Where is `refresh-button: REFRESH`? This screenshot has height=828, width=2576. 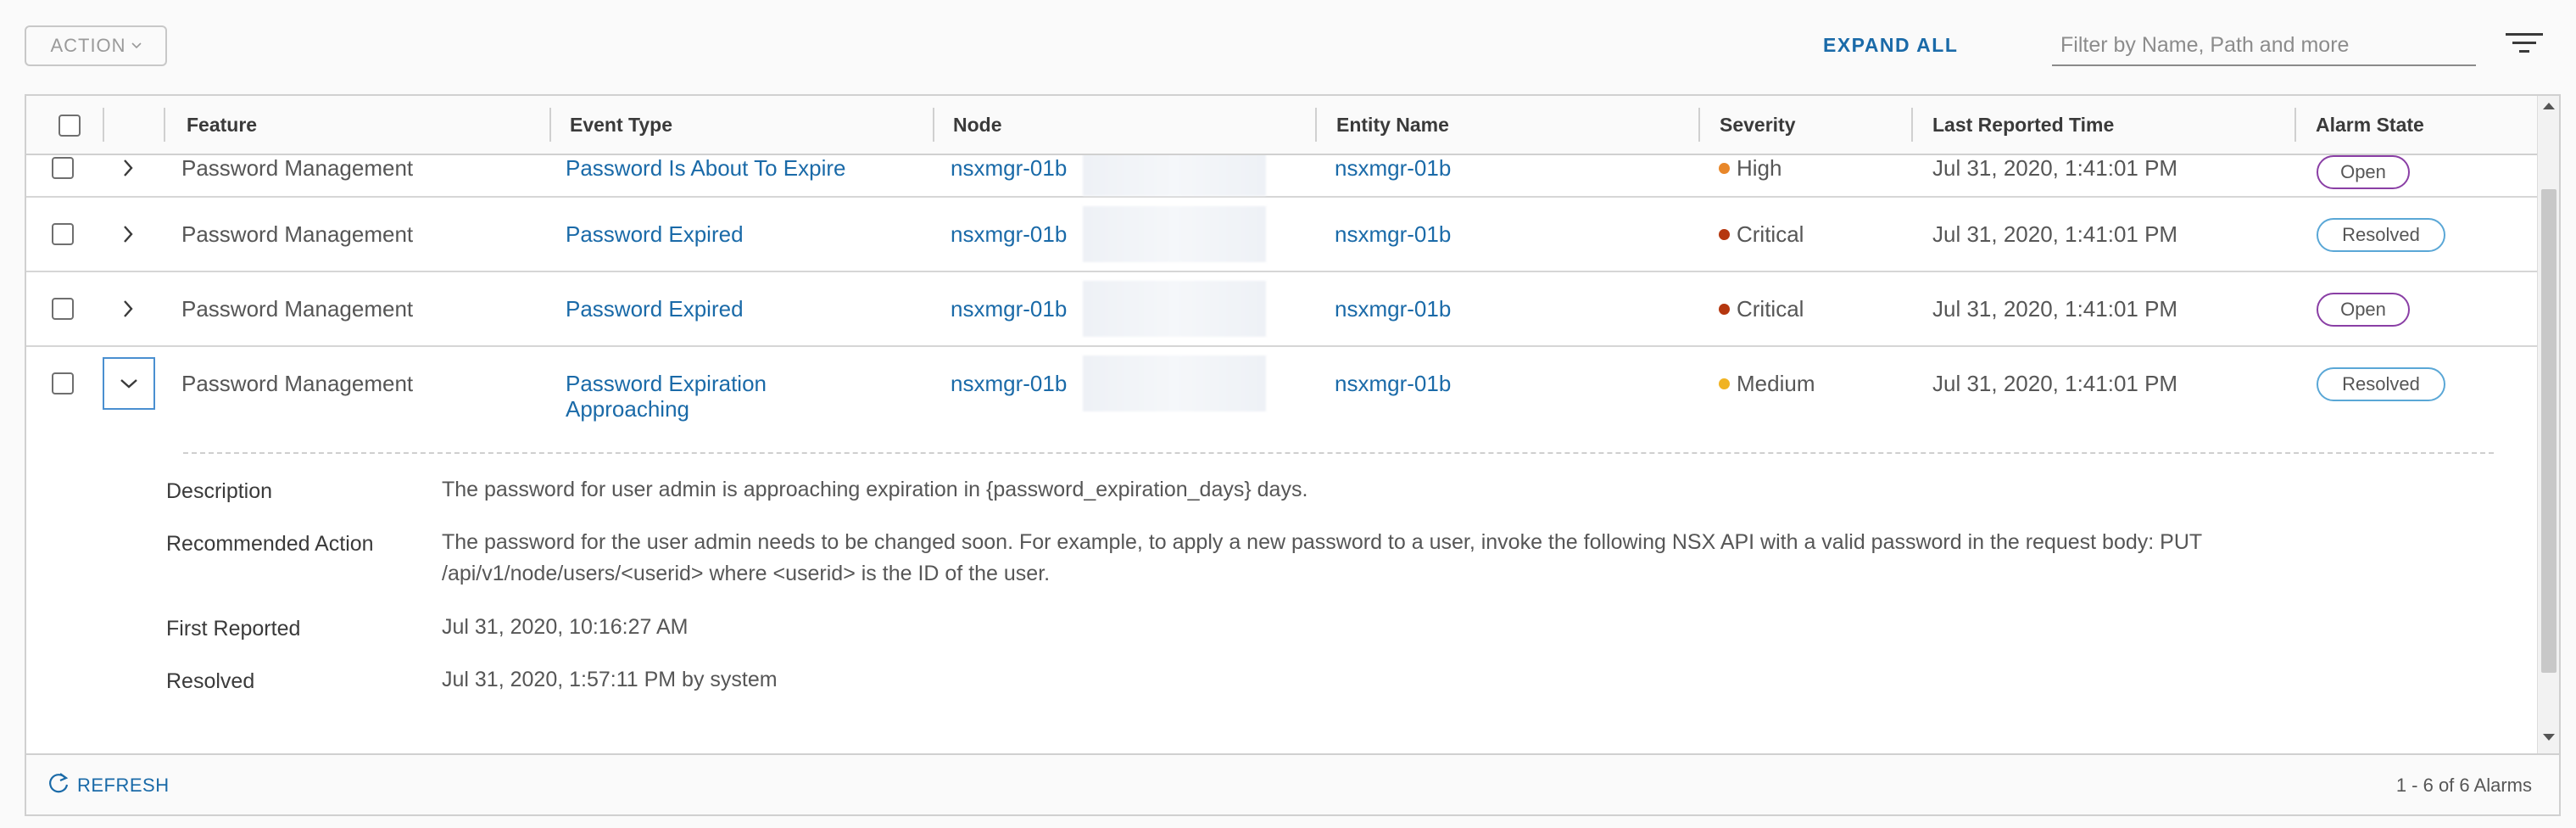 refresh-button: REFRESH is located at coordinates (108, 786).